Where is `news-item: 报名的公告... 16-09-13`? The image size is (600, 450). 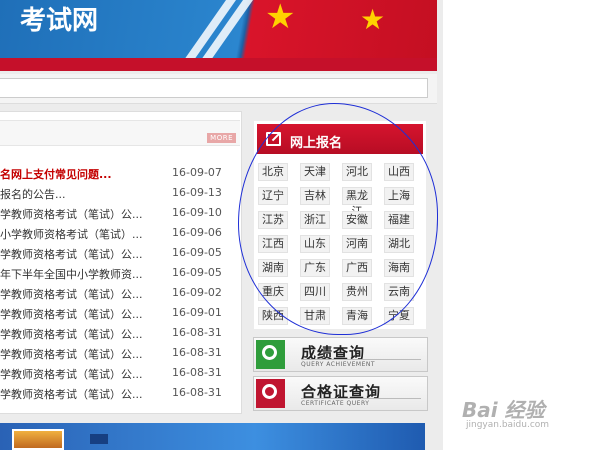 news-item: 报名的公告... 16-09-13 is located at coordinates (120, 193).